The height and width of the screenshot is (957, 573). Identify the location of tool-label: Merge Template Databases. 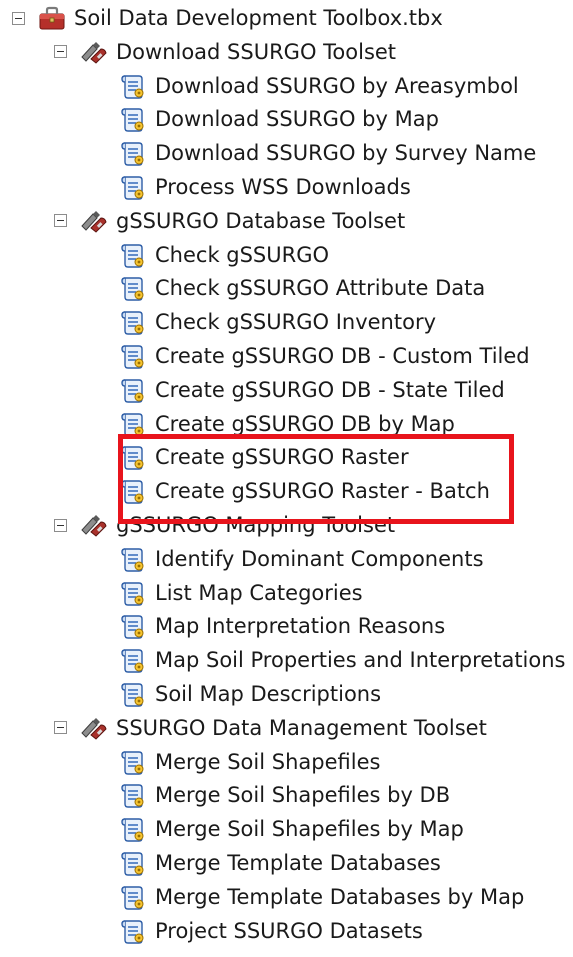
(298, 863).